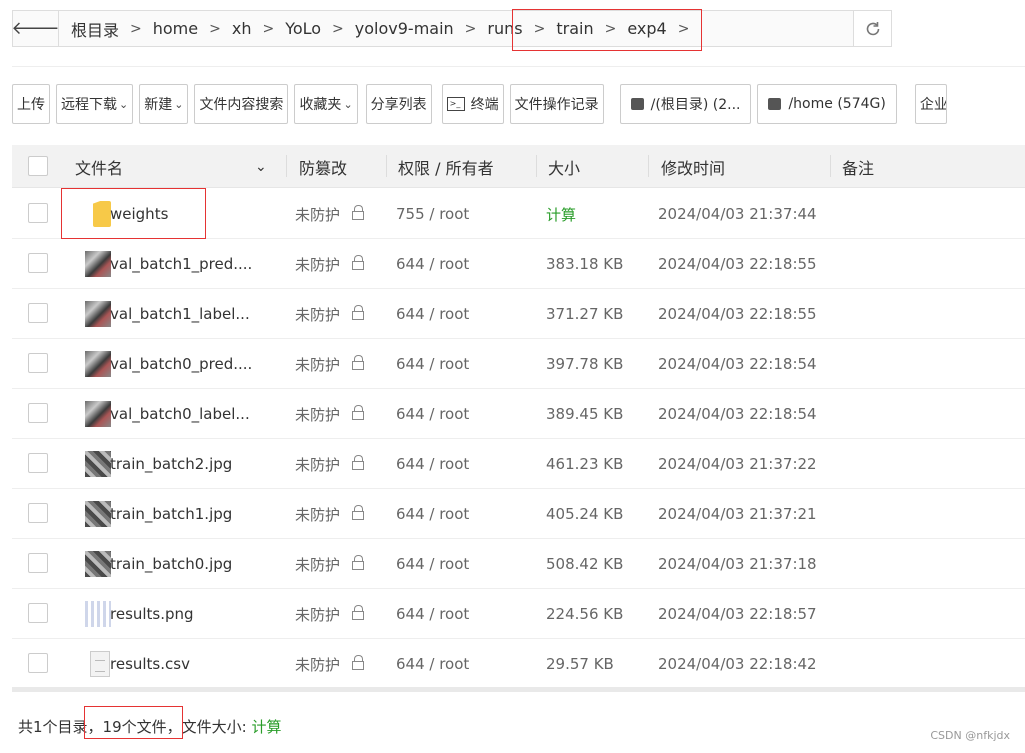 This screenshot has height=753, width=1025. Describe the element at coordinates (872, 28) in the screenshot. I see `refresh-button` at that location.